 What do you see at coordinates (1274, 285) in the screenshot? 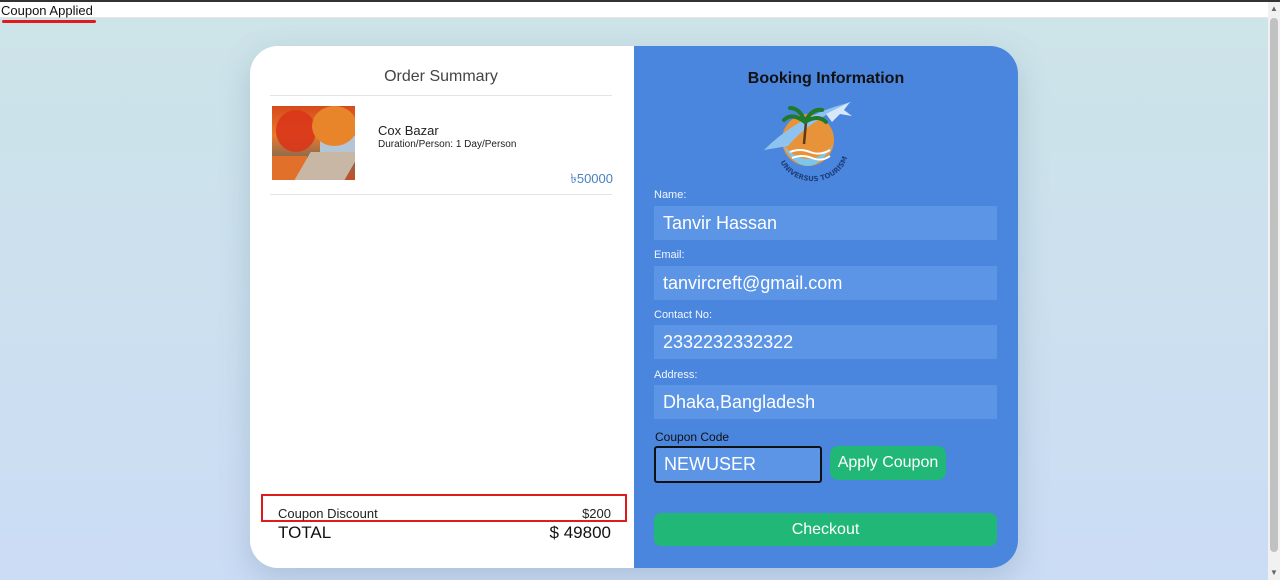
I see `scrollbar-thumb` at bounding box center [1274, 285].